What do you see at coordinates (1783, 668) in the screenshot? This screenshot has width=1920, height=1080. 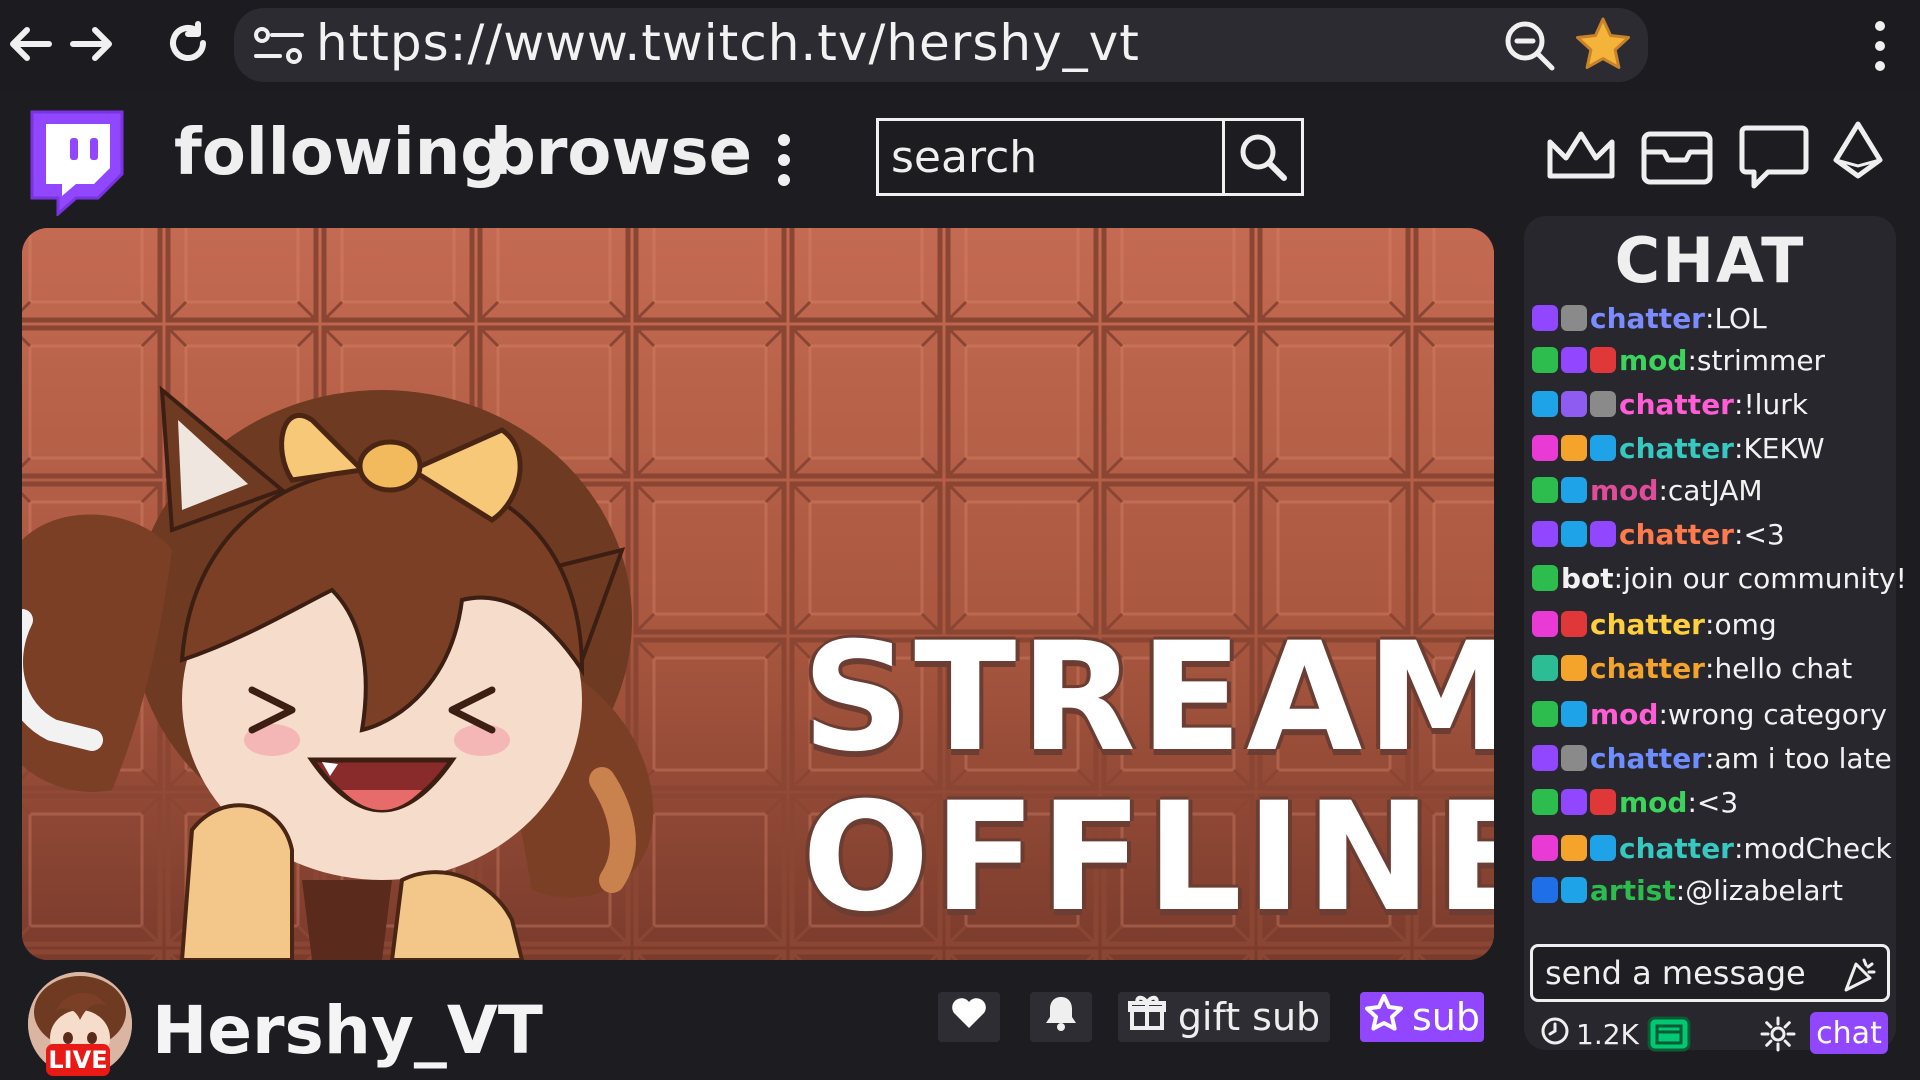 I see `chat-message-text: hello chat` at bounding box center [1783, 668].